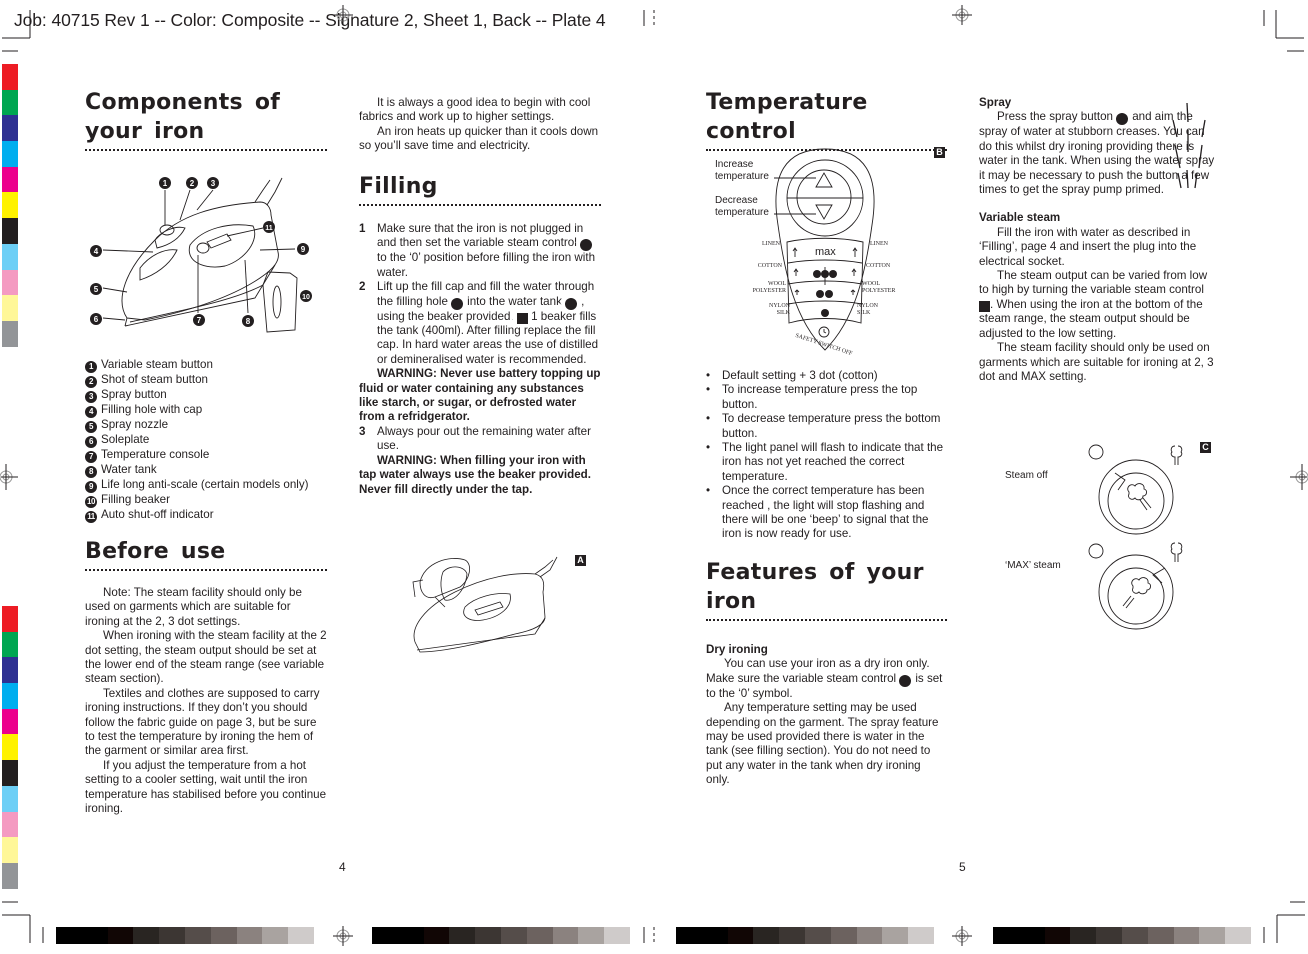 The height and width of the screenshot is (954, 1308). Describe the element at coordinates (96, 289) in the screenshot. I see `svg-text: 5` at that location.